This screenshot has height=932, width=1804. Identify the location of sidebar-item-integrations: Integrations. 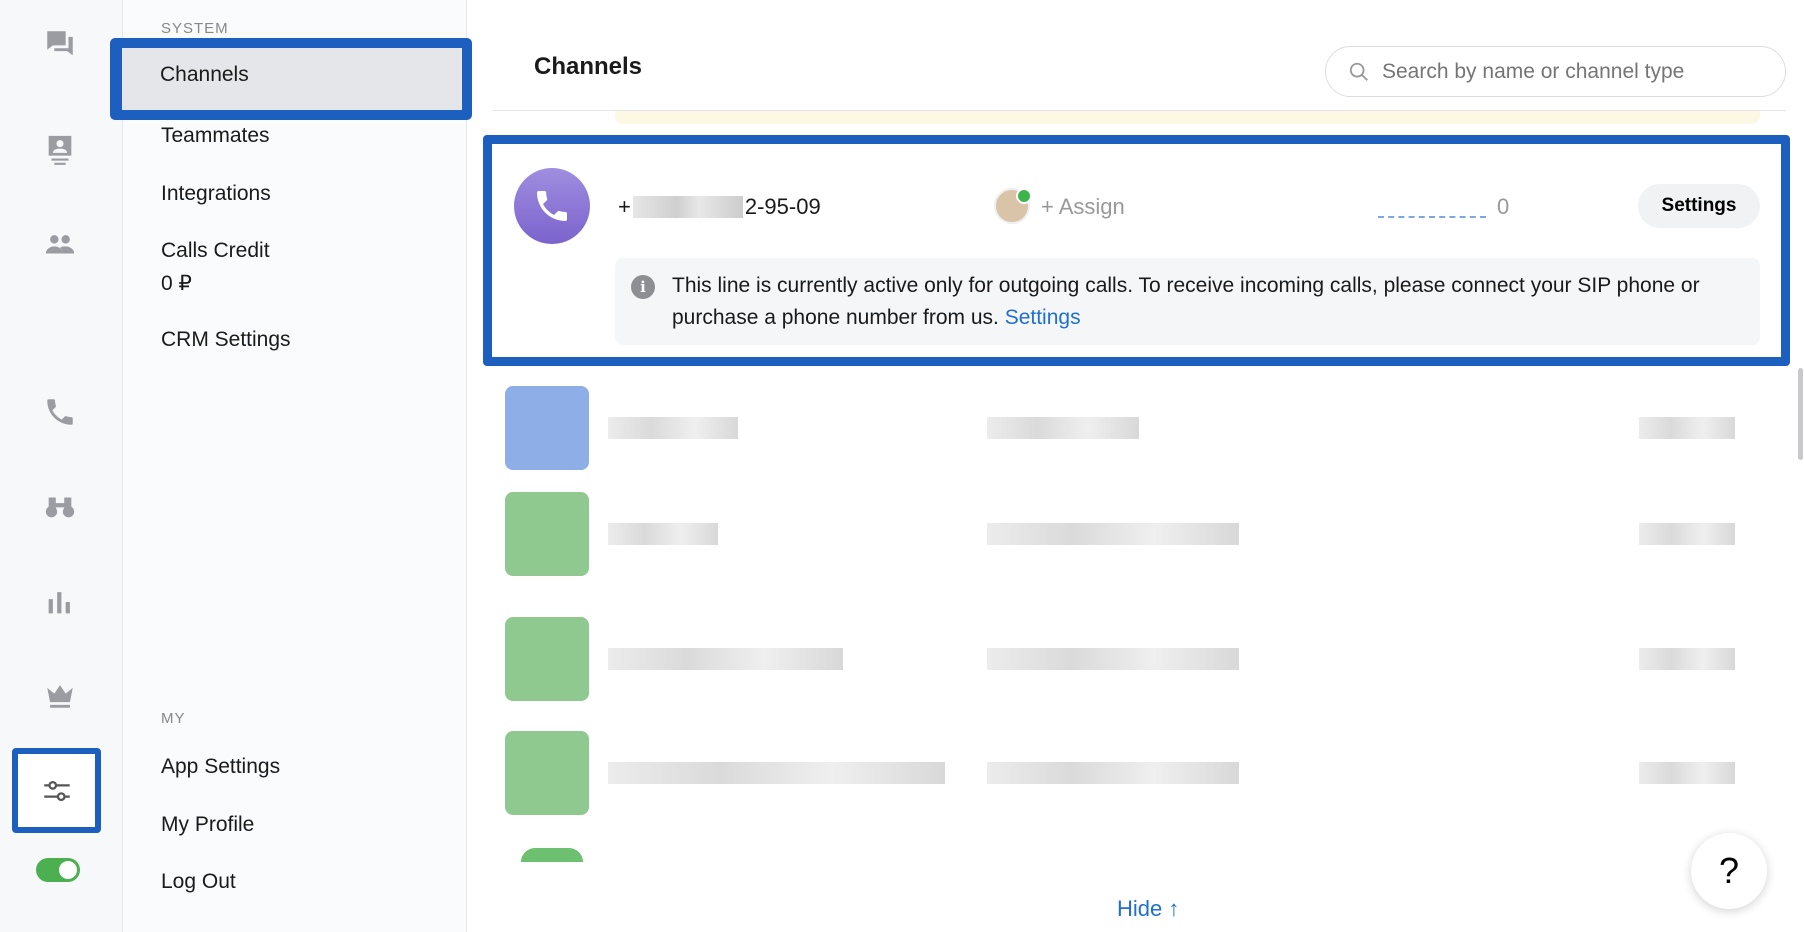
(216, 194).